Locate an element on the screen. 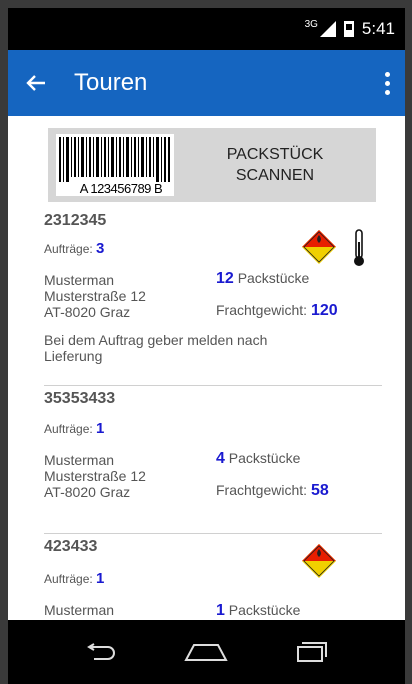  navigation-bar is located at coordinates (206, 652).